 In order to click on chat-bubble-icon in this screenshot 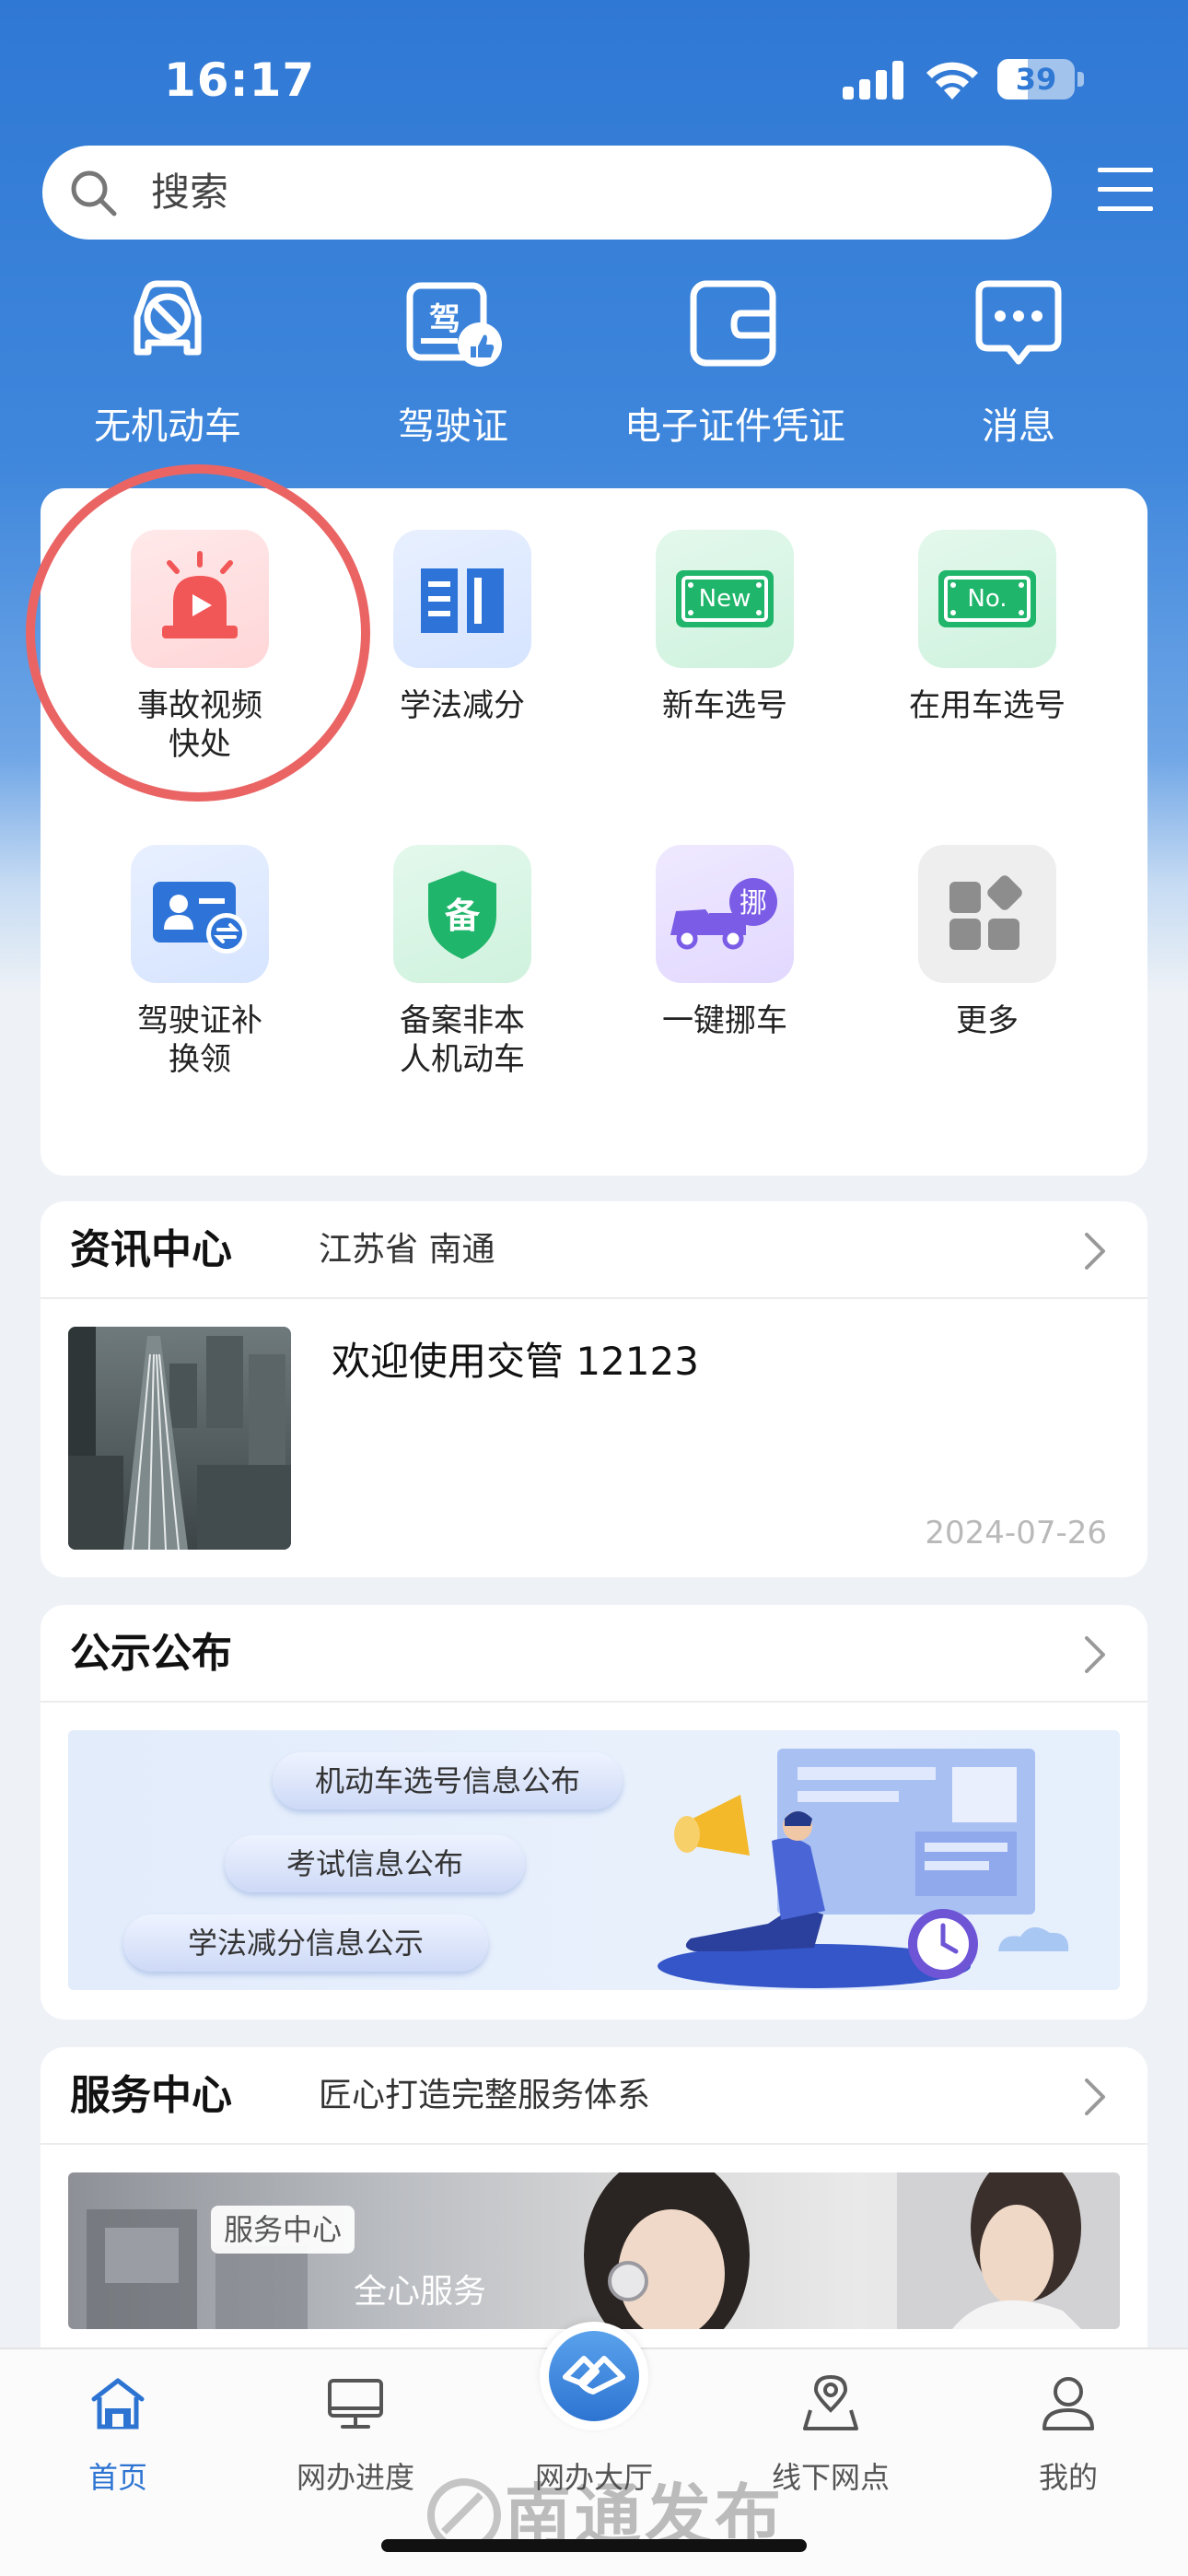, I will do `click(1019, 322)`.